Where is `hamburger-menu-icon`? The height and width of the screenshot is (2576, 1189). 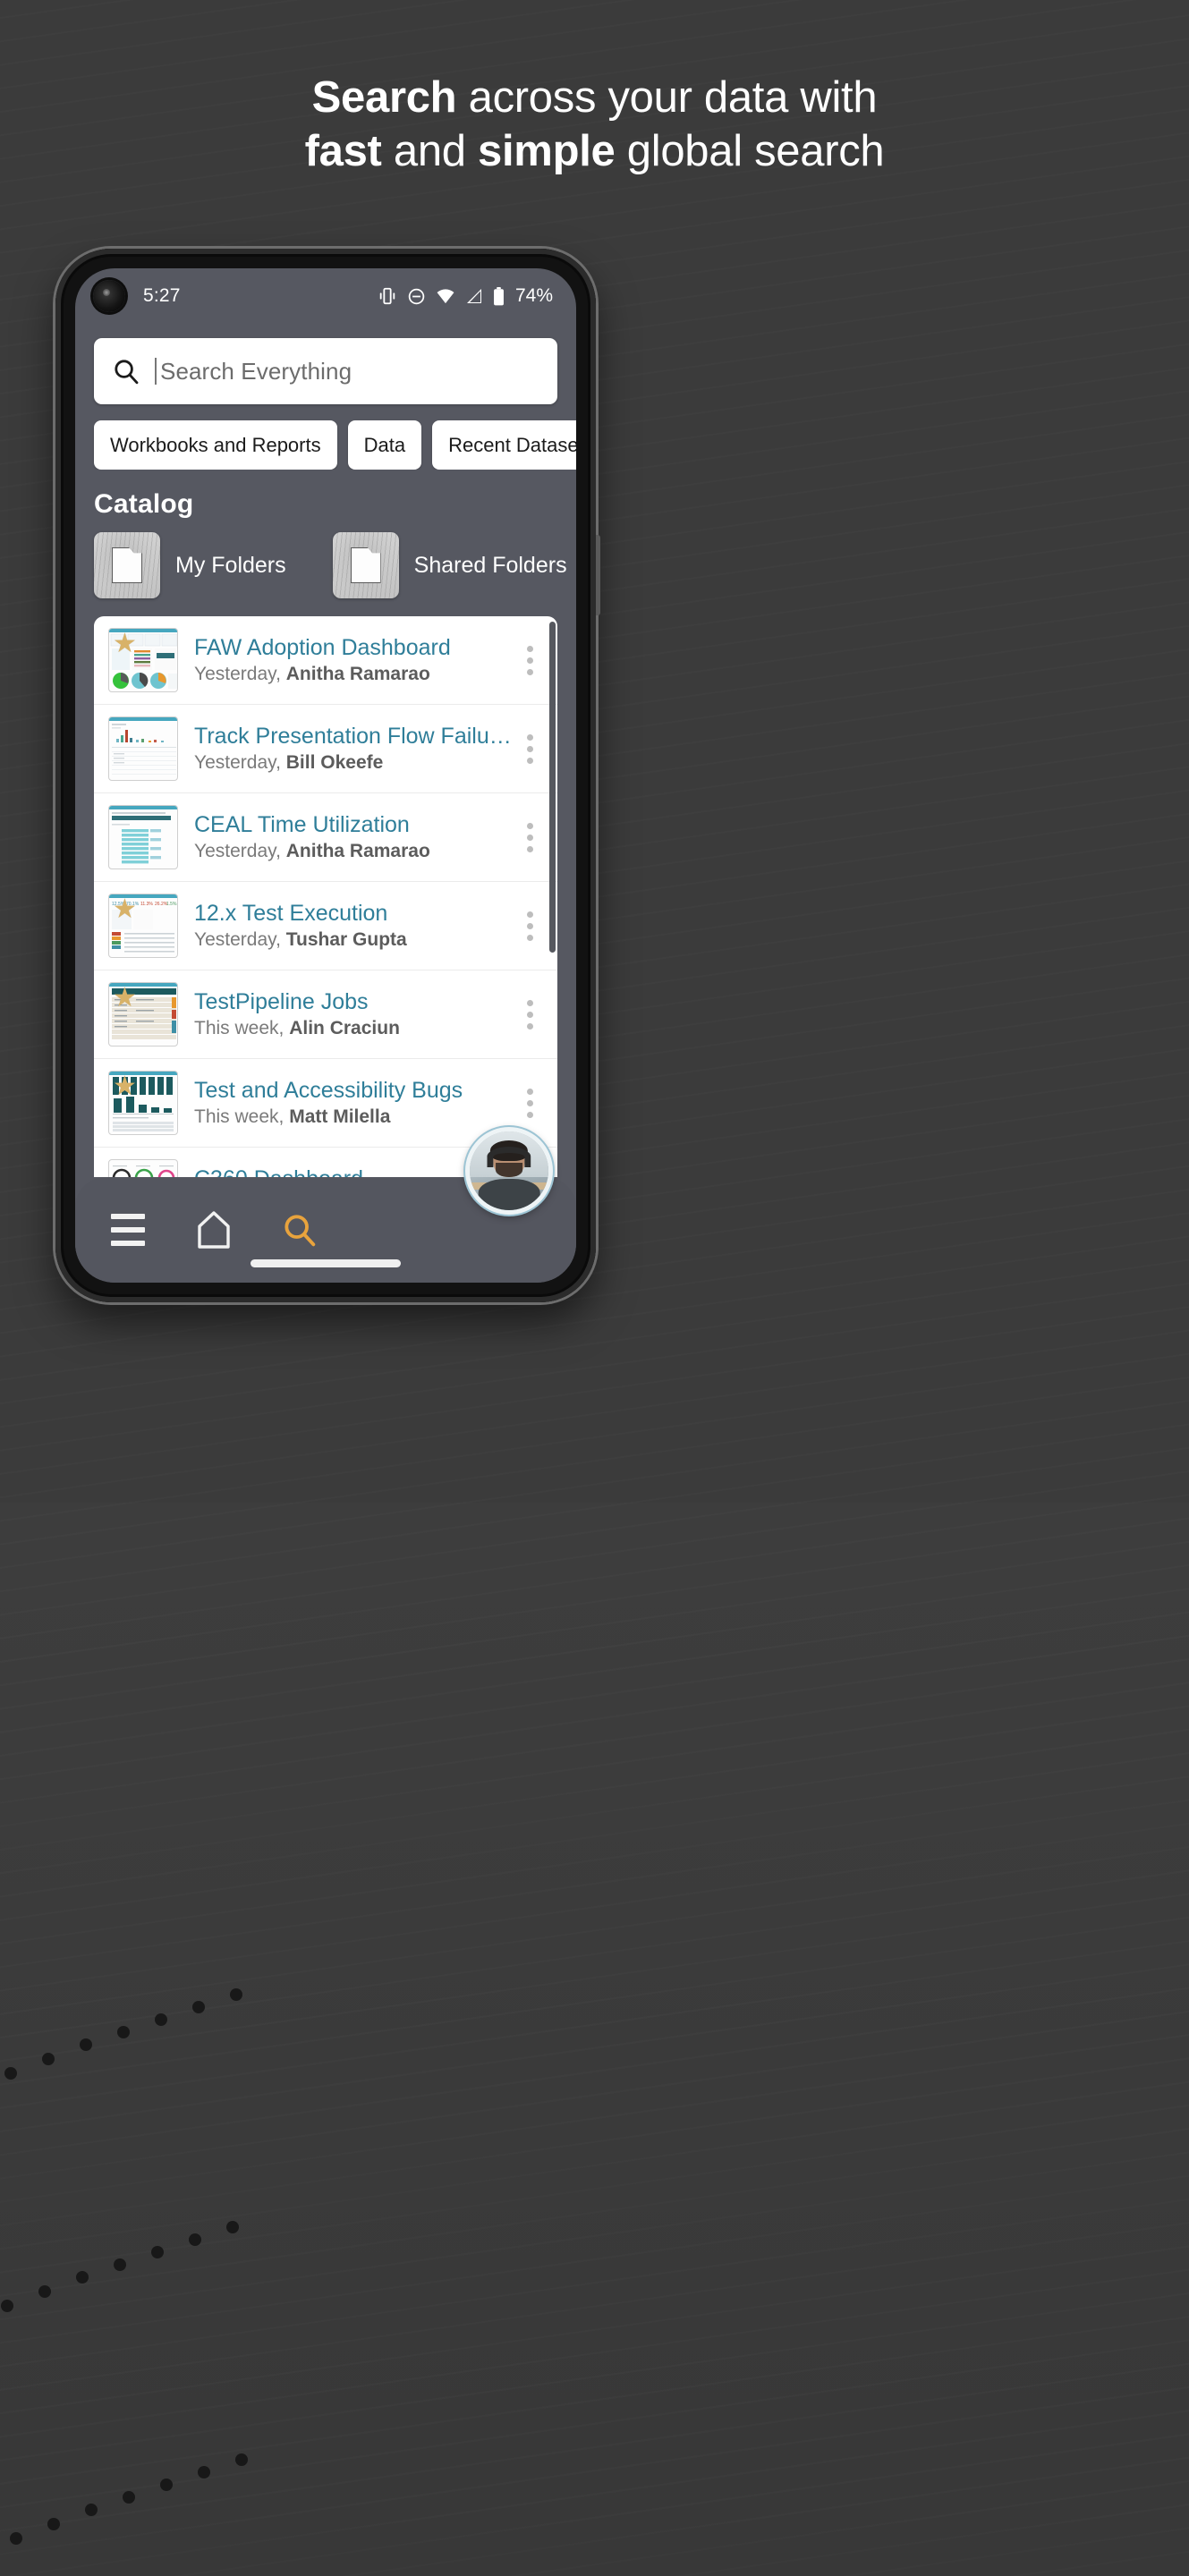 hamburger-menu-icon is located at coordinates (128, 1230).